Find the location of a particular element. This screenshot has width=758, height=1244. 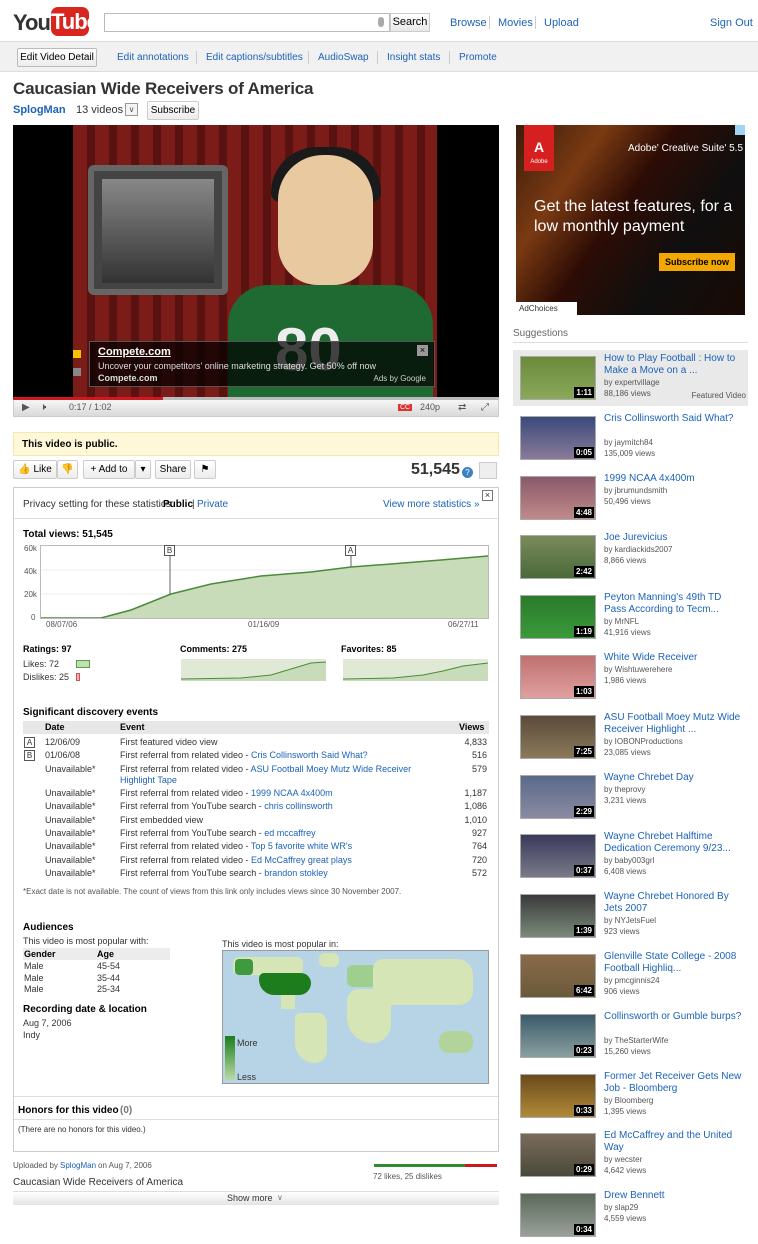

show-more-button: Show more ∨ is located at coordinates (256, 1198).